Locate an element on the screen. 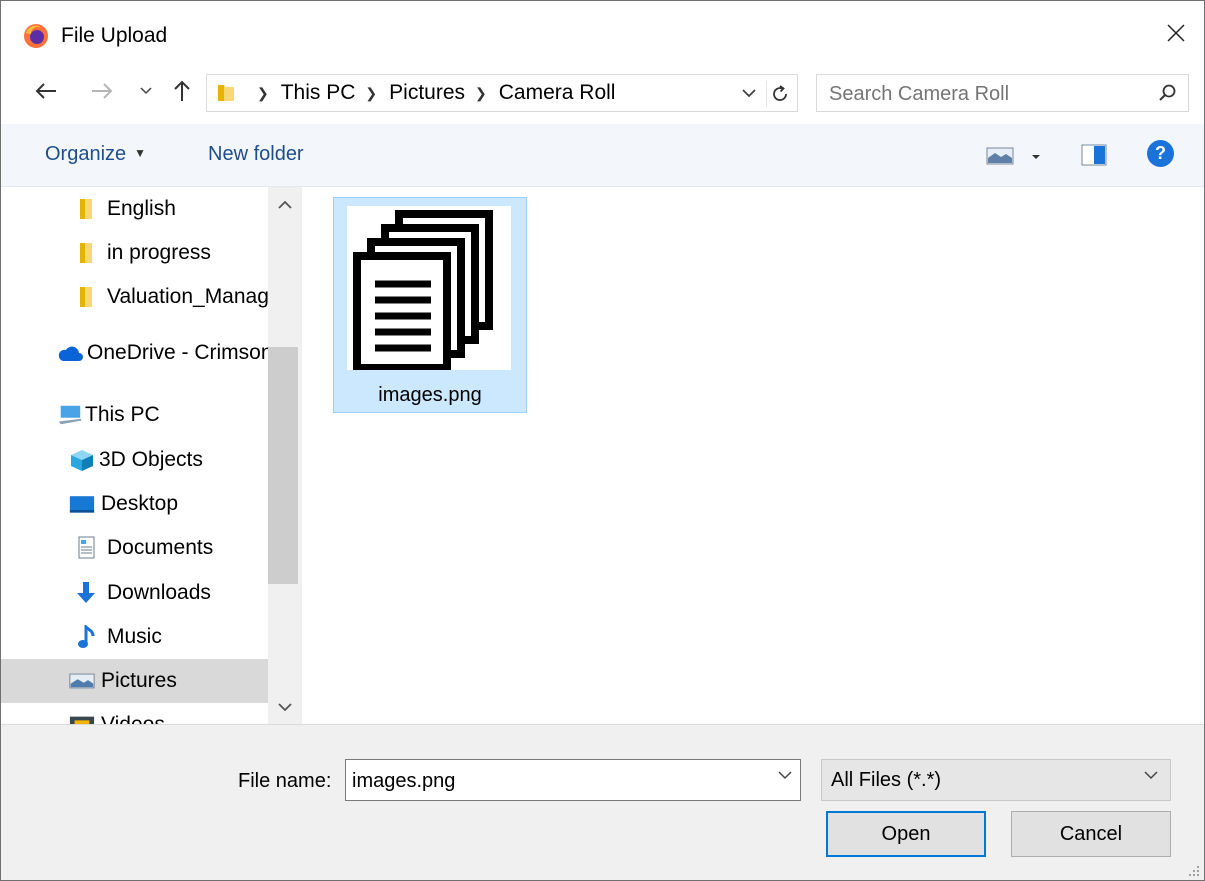 This screenshot has width=1205, height=881. computer-icon is located at coordinates (70, 415).